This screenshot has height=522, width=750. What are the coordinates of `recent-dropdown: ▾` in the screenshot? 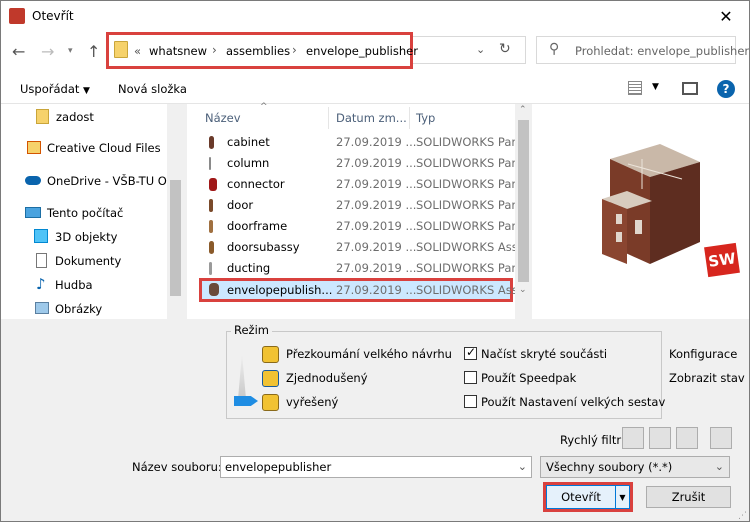 It's located at (70, 51).